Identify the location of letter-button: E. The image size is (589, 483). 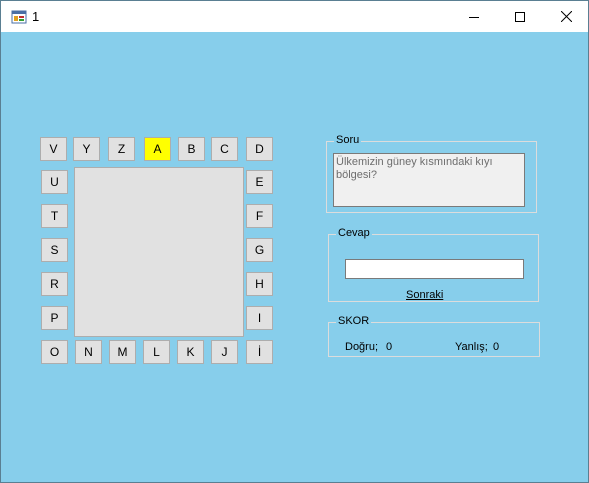
(259, 182).